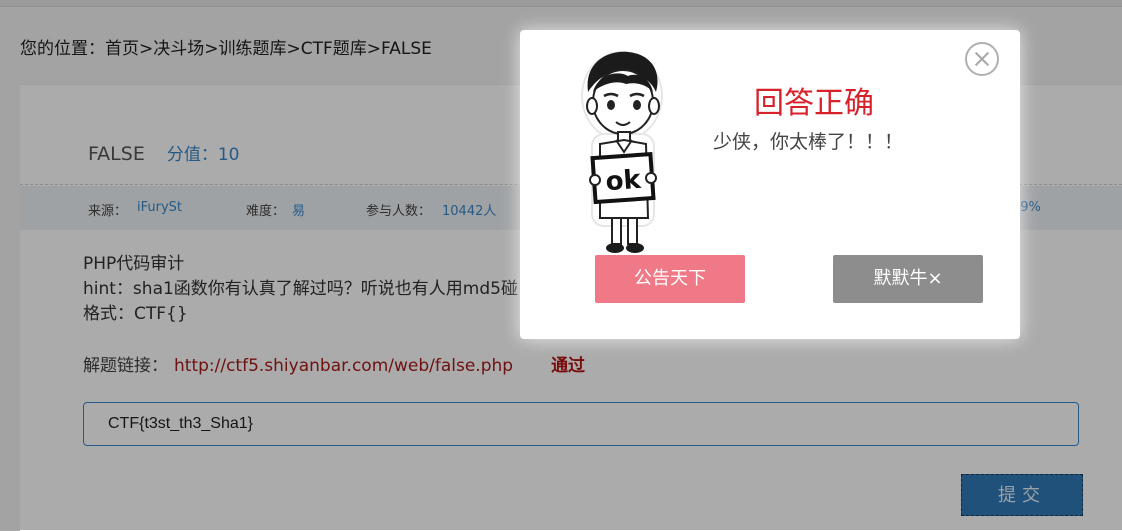 Image resolution: width=1122 pixels, height=531 pixels. I want to click on modal-title: 回答正确, so click(814, 103).